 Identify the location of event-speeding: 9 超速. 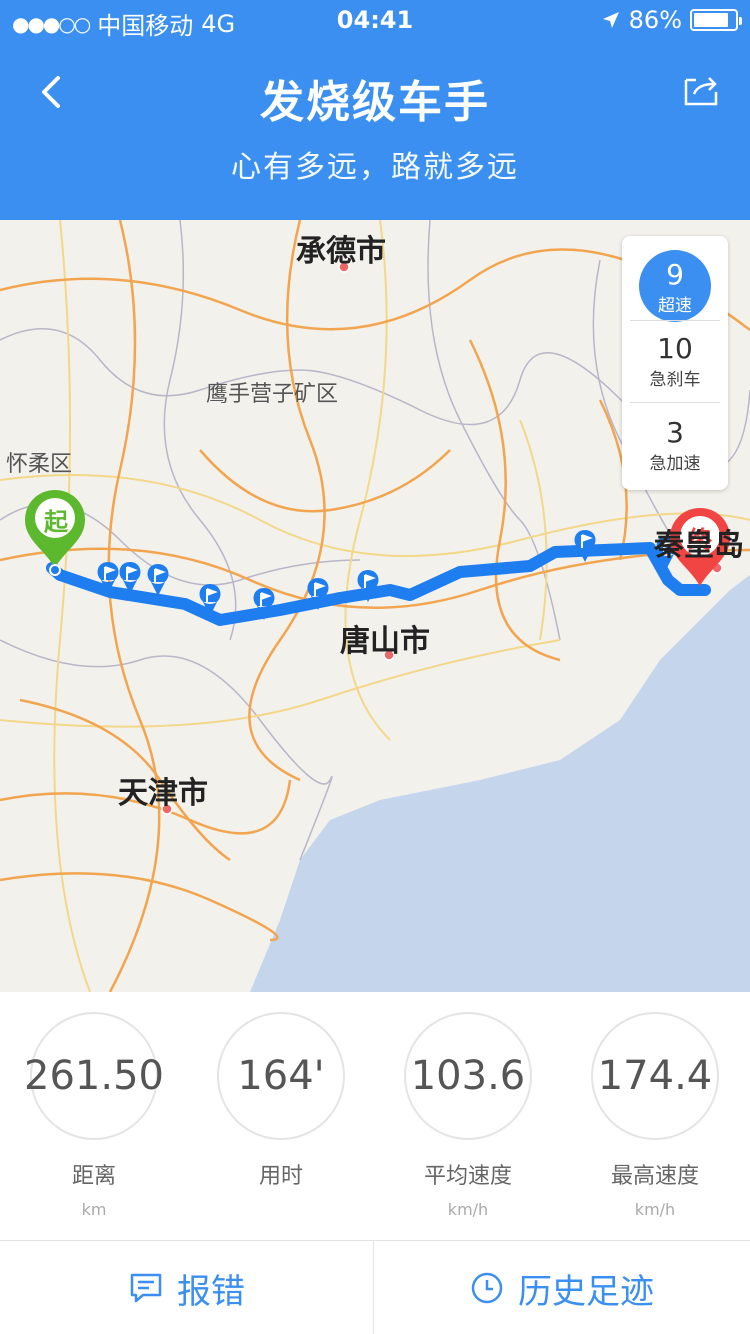
(675, 286).